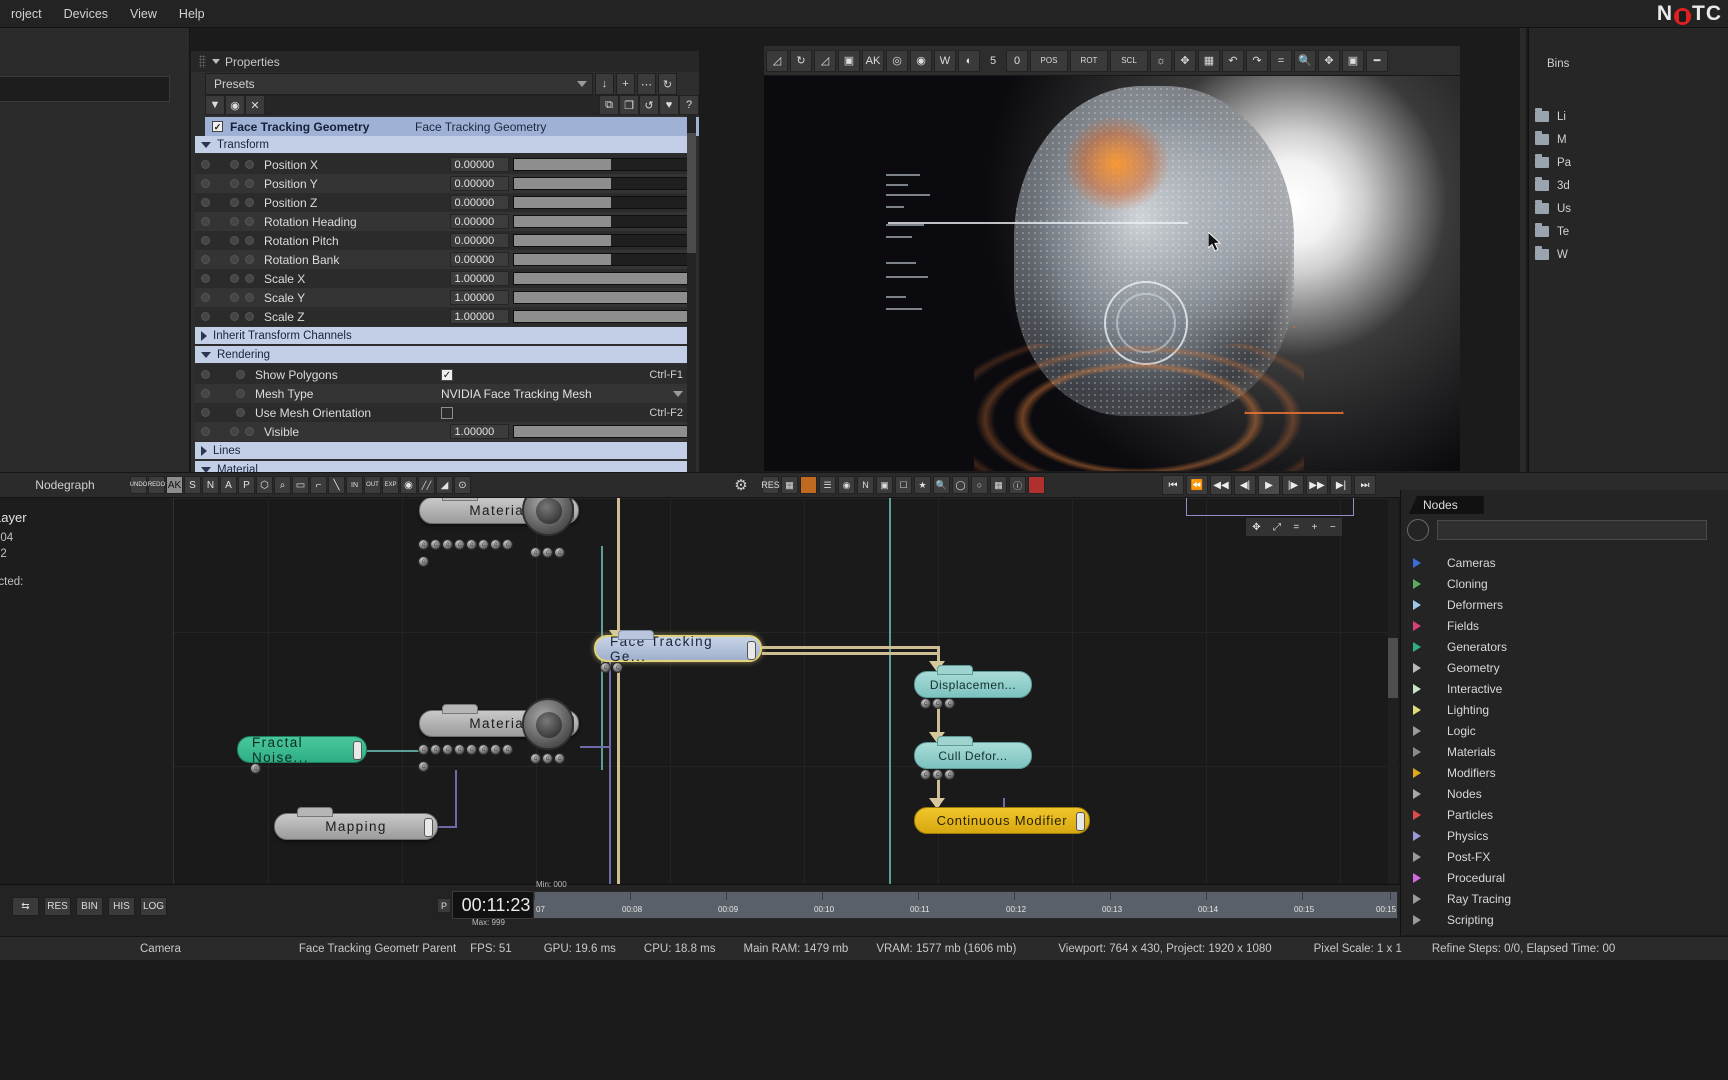 This screenshot has height=1080, width=1728. I want to click on link-icon: ◐, so click(969, 60).